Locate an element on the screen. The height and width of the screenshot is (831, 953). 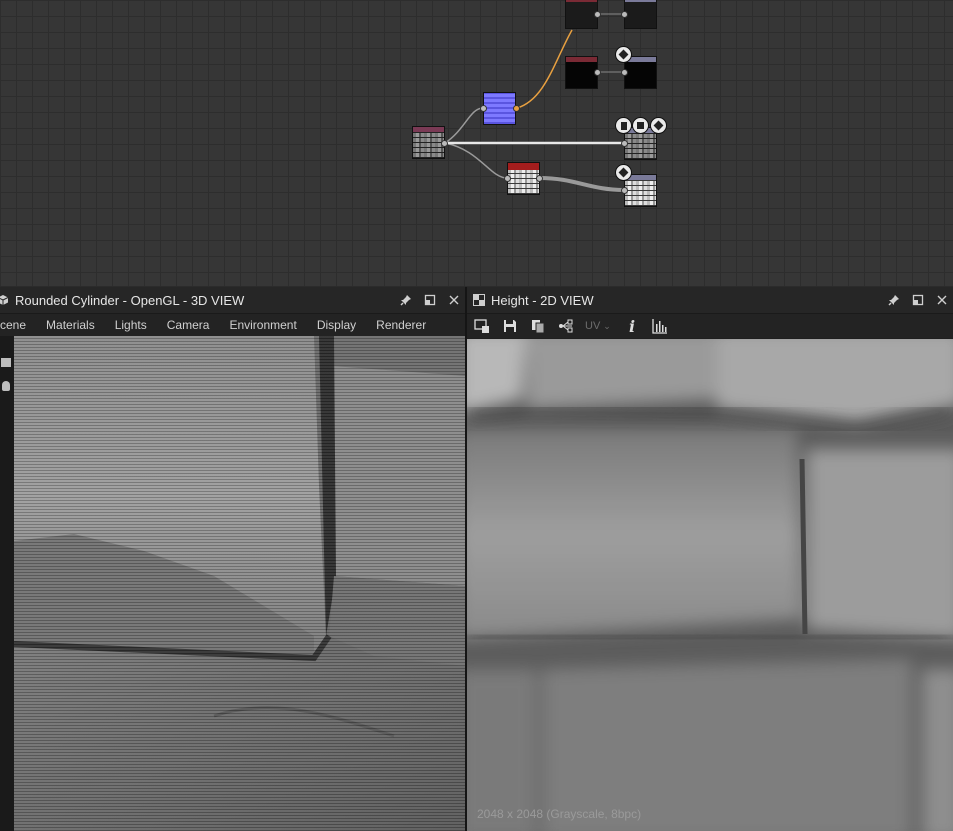
menu-environment: Environment is located at coordinates (262, 325).